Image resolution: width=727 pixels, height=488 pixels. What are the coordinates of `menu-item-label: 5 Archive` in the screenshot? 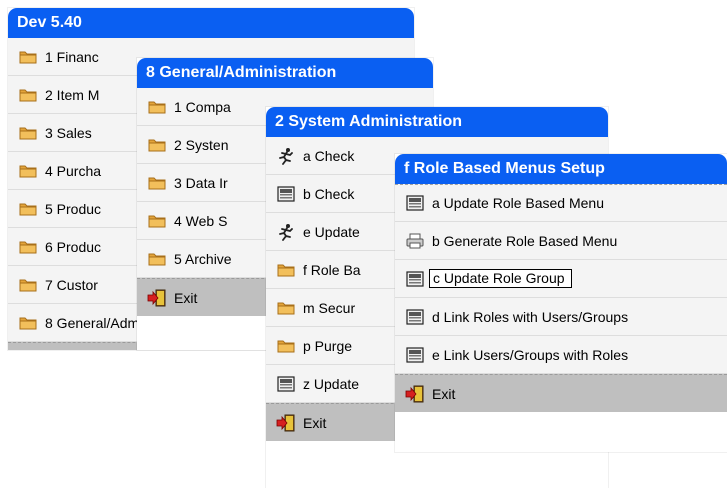 It's located at (203, 258).